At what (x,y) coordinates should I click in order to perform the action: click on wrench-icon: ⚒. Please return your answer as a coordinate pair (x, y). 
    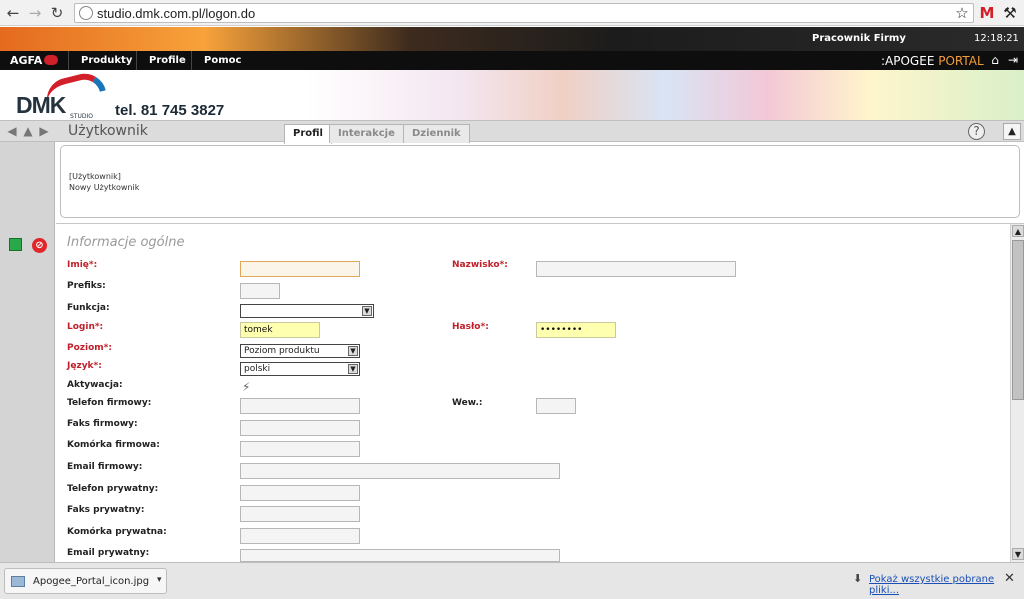
    Looking at the image, I should click on (1010, 13).